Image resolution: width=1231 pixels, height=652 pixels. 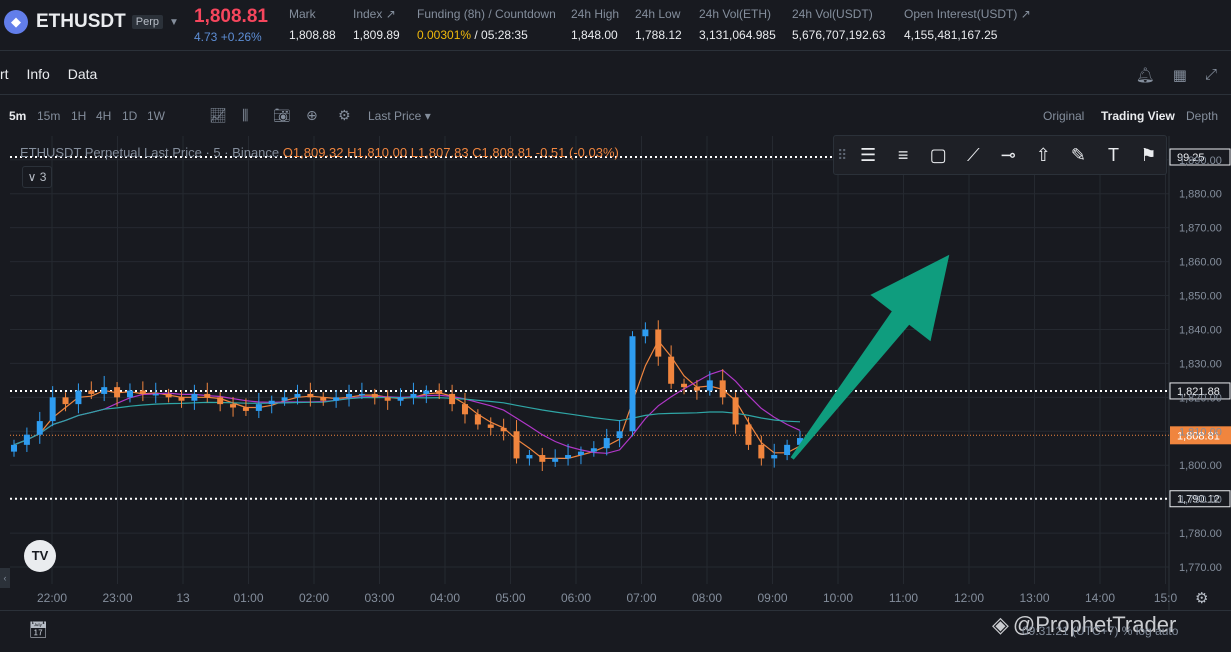 What do you see at coordinates (1211, 75) in the screenshot?
I see `expand-icon: ⤢` at bounding box center [1211, 75].